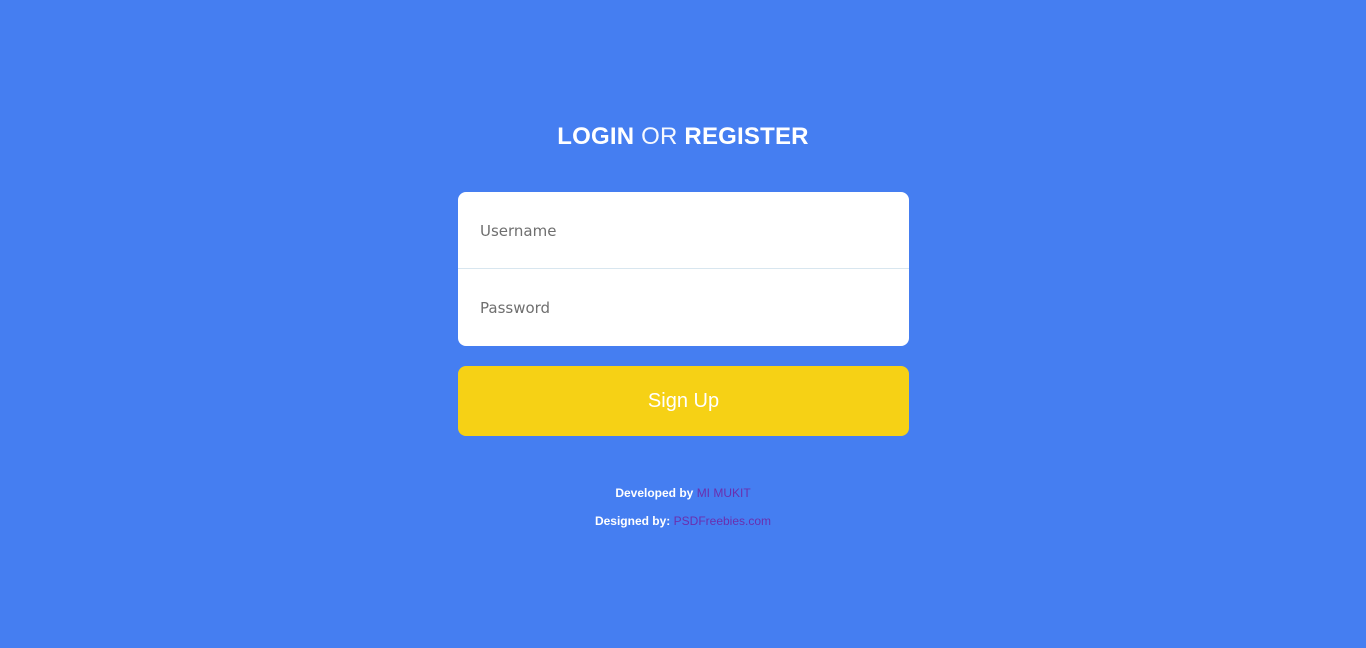 This screenshot has height=648, width=1366. What do you see at coordinates (746, 136) in the screenshot?
I see `title-register: REGISTER` at bounding box center [746, 136].